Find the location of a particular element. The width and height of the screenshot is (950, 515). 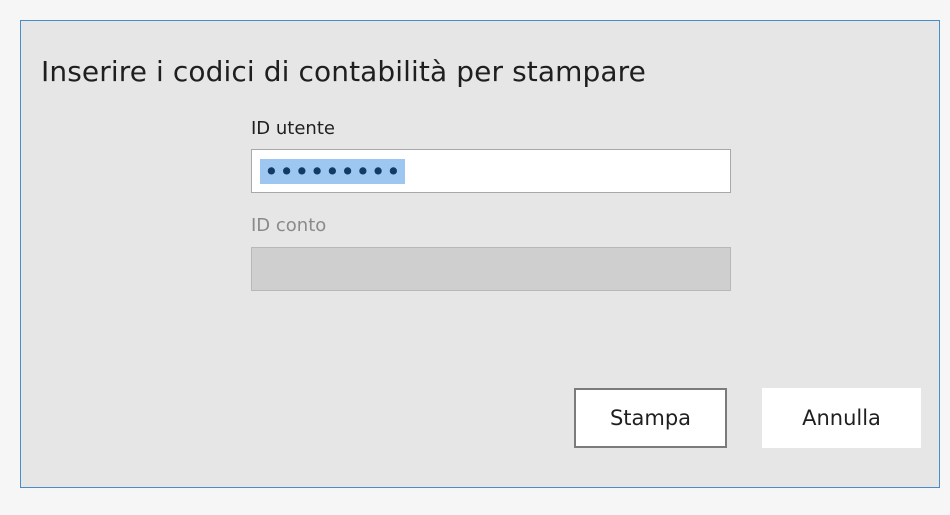

account-id-label: ID conto is located at coordinates (289, 225).